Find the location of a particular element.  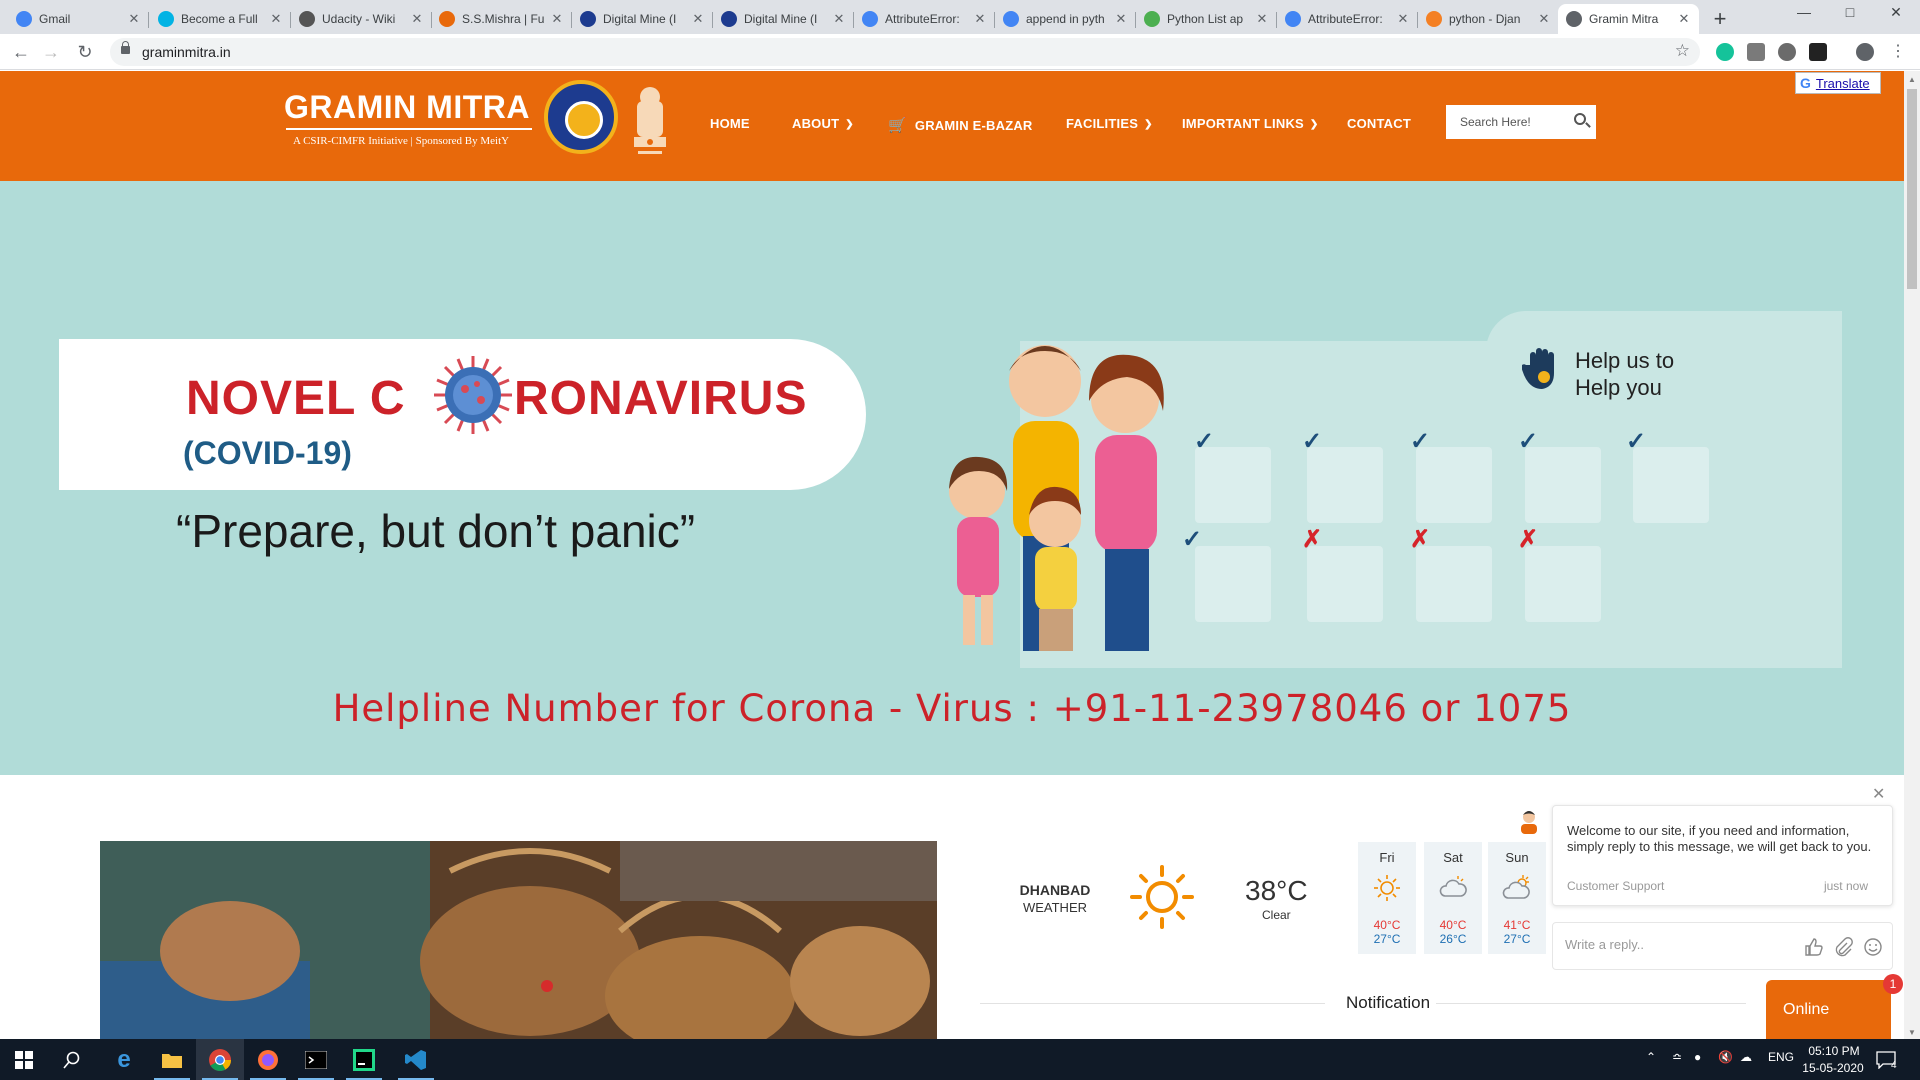

taskbar-clock-date: 15-05-2020 is located at coordinates (1833, 1068).